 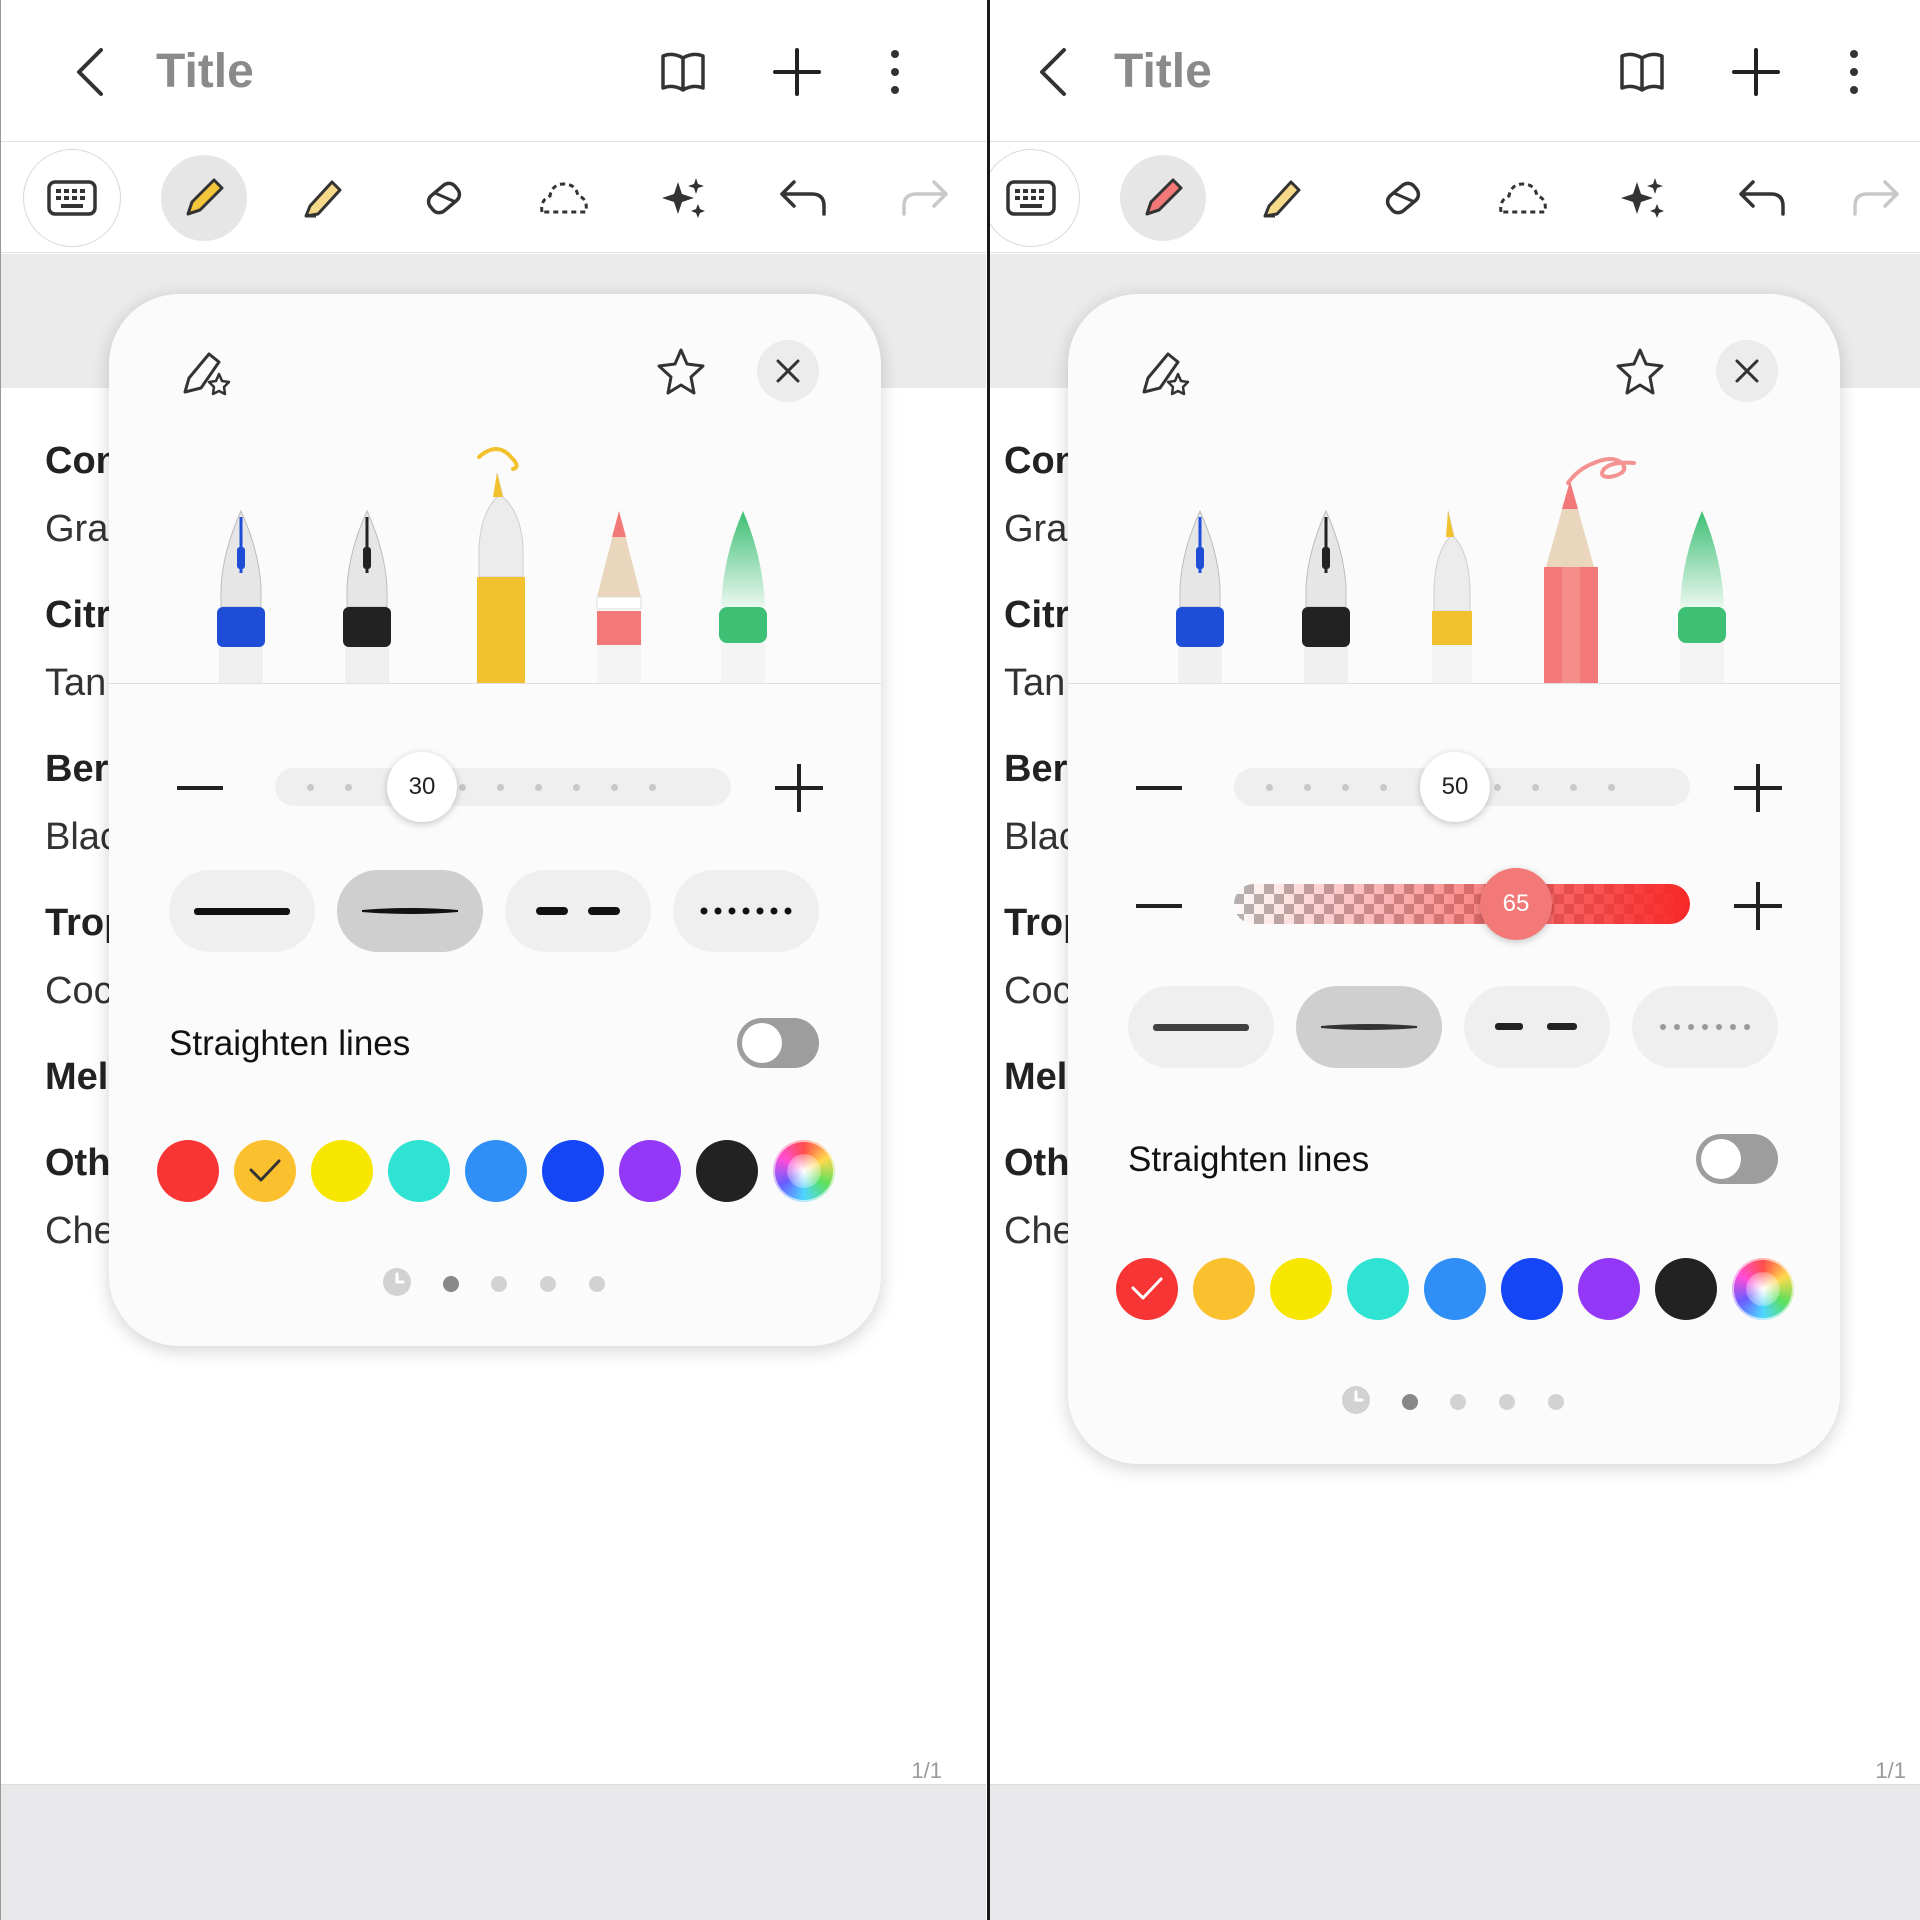 I want to click on pen-icon, so click(x=1164, y=197).